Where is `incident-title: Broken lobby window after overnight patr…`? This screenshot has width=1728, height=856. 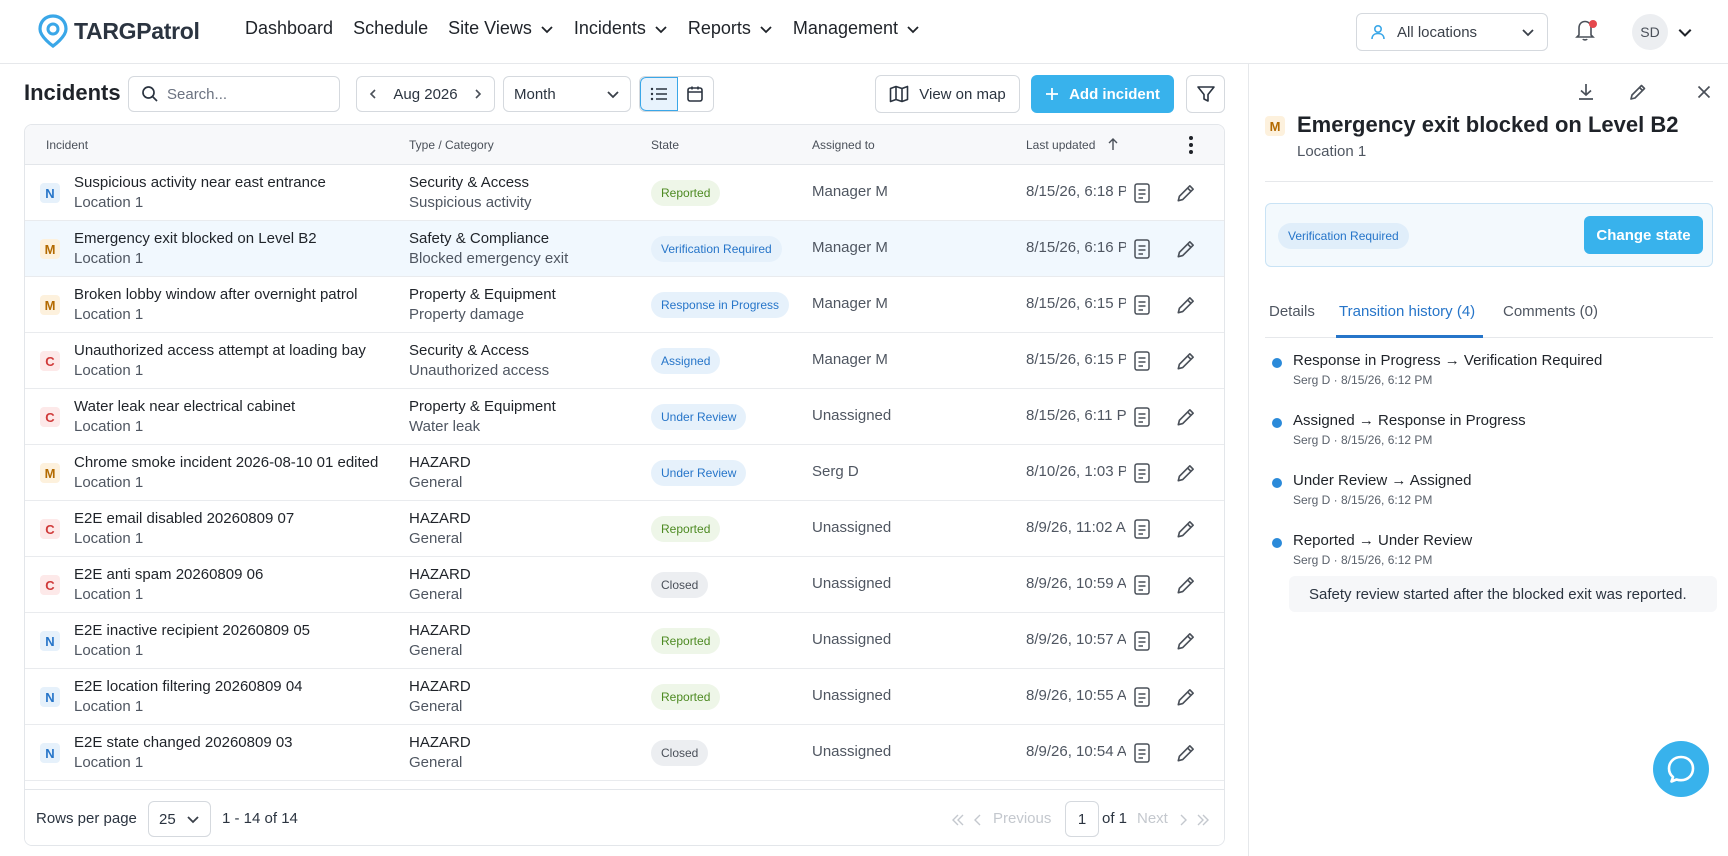 incident-title: Broken lobby window after overnight patr… is located at coordinates (216, 294).